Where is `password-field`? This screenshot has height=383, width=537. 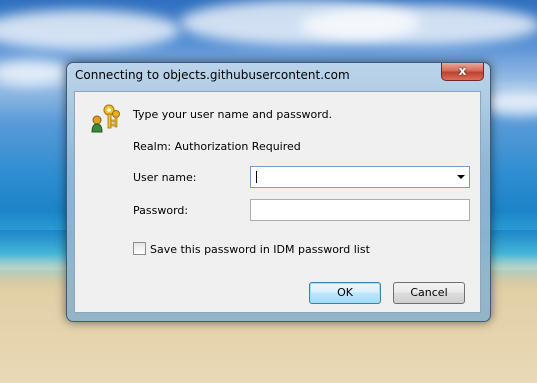 password-field is located at coordinates (360, 210).